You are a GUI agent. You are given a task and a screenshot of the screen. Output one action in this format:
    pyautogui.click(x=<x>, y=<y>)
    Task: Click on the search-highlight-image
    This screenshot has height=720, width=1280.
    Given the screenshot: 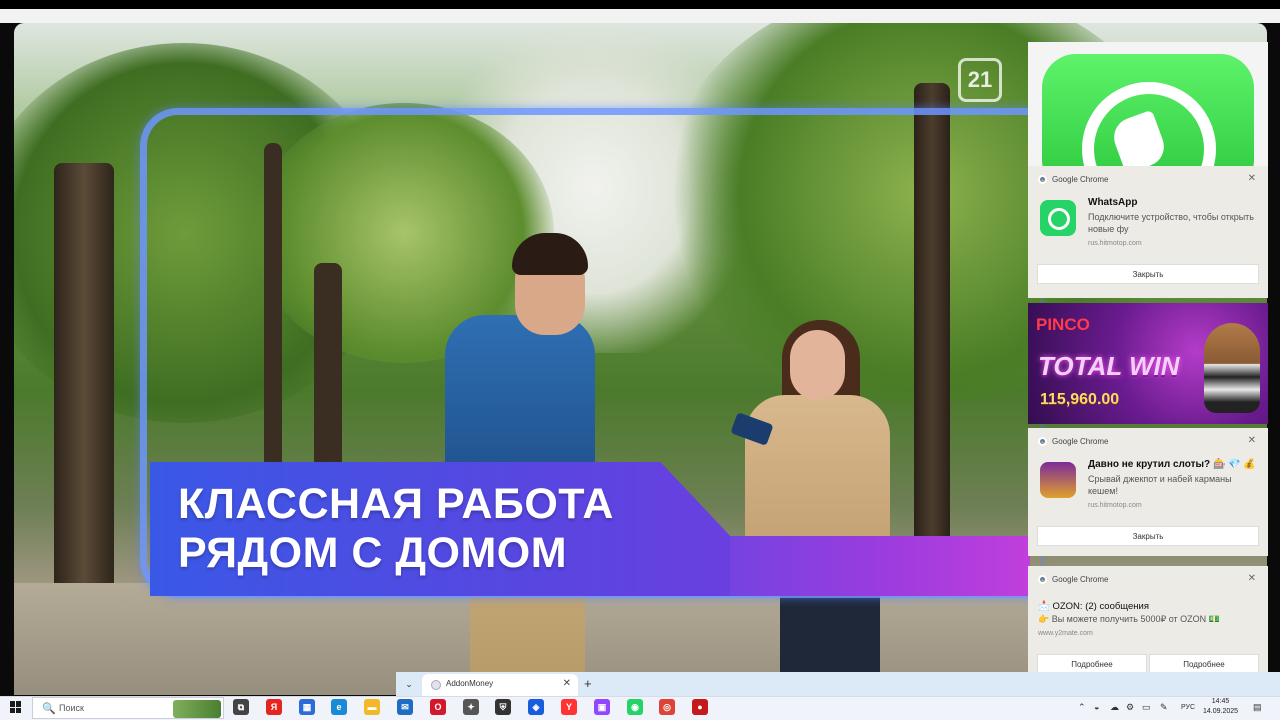 What is the action you would take?
    pyautogui.click(x=197, y=709)
    